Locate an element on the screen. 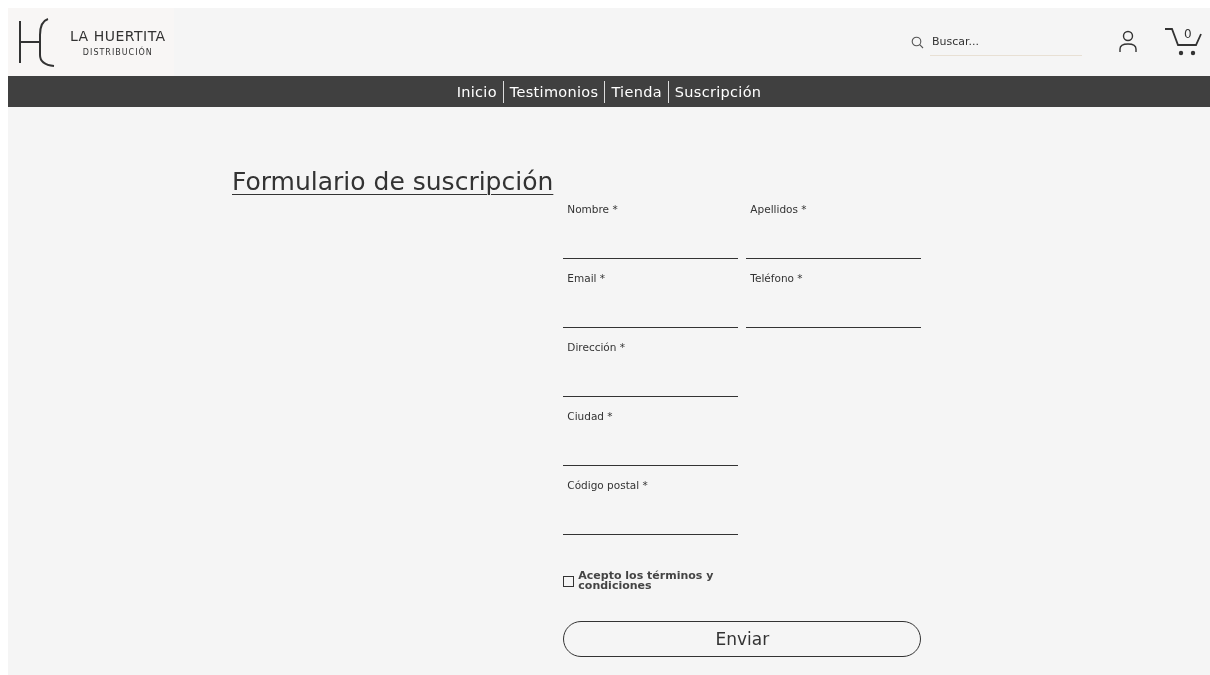 This screenshot has height=675, width=1210. field-label: Email * is located at coordinates (586, 279).